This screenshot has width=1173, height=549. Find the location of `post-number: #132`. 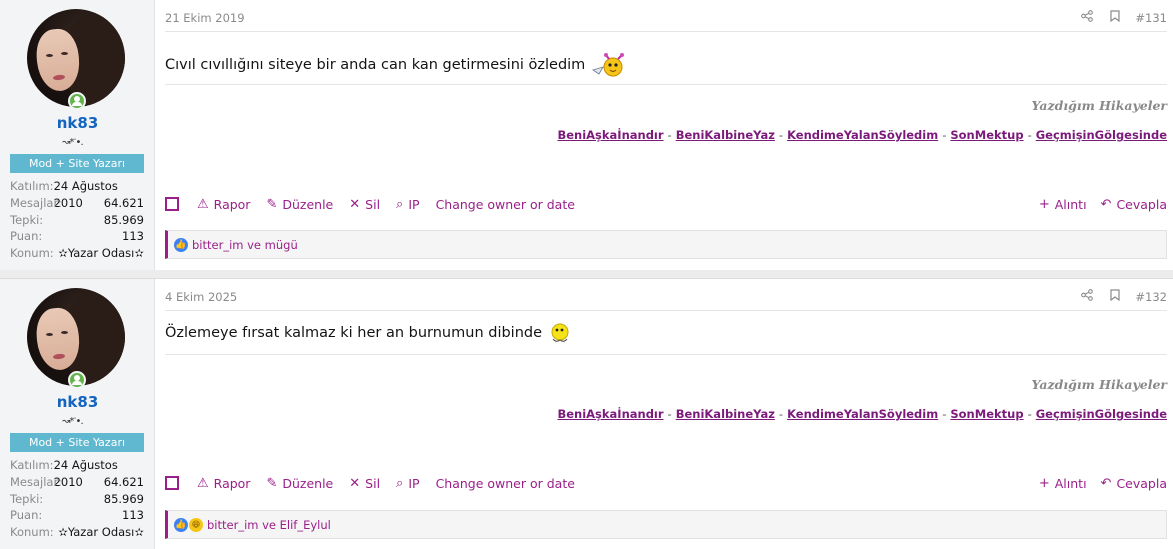

post-number: #132 is located at coordinates (1148, 297).